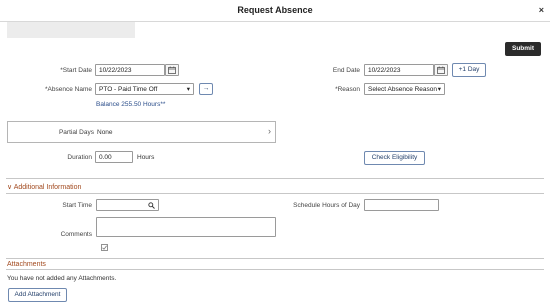 Image resolution: width=550 pixels, height=308 pixels. Describe the element at coordinates (130, 104) in the screenshot. I see `balance-link: Balance 255.50 Hours**` at that location.